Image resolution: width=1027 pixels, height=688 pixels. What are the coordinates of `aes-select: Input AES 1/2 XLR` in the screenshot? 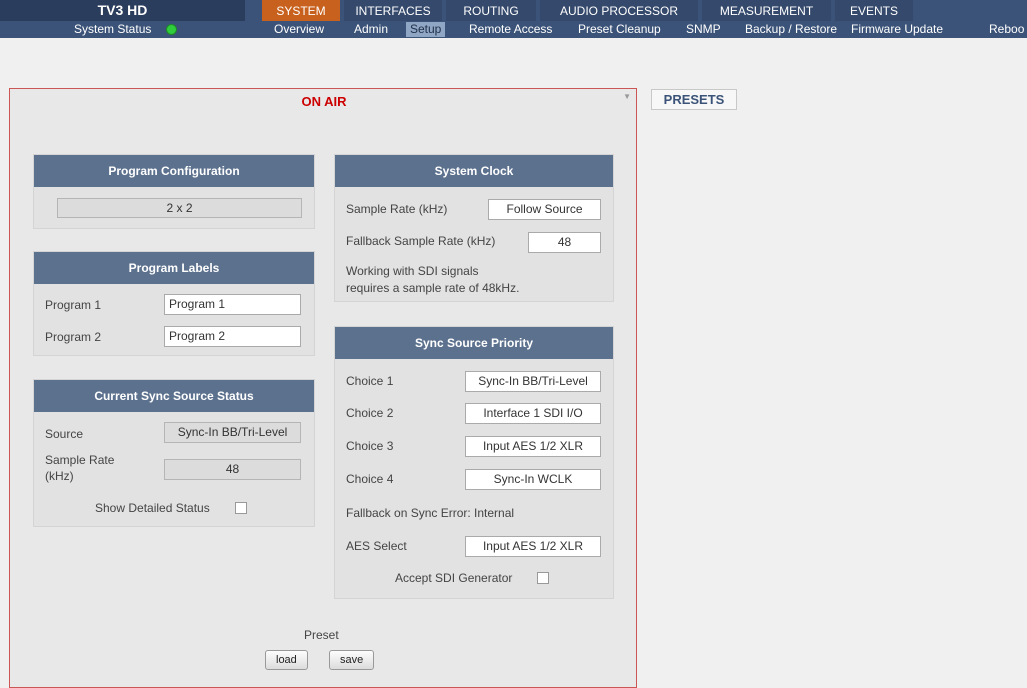 It's located at (533, 546).